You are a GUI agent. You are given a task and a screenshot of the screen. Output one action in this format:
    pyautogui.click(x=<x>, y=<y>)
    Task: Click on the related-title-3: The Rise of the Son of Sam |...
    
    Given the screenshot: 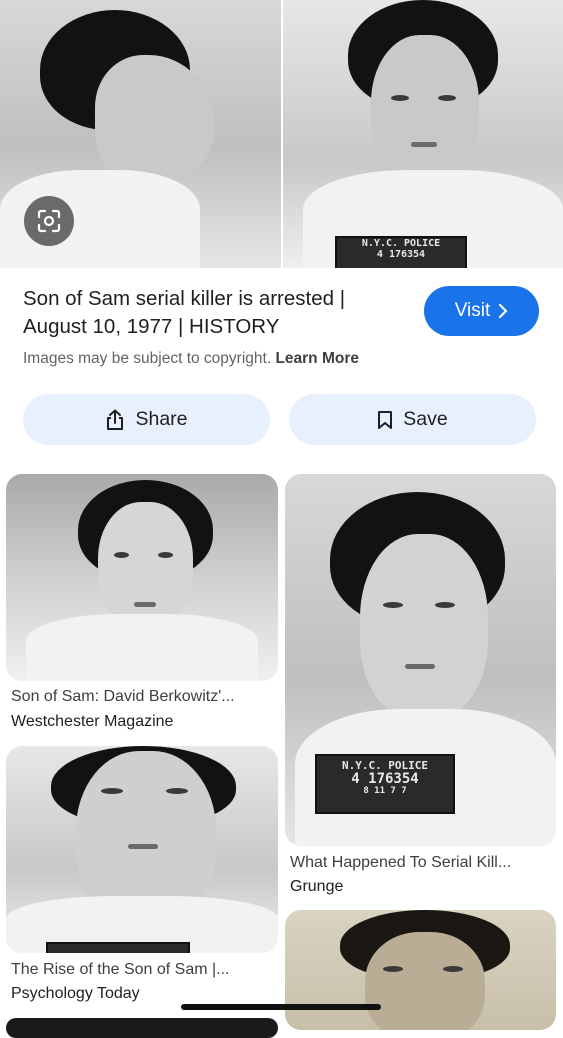 What is the action you would take?
    pyautogui.click(x=120, y=970)
    